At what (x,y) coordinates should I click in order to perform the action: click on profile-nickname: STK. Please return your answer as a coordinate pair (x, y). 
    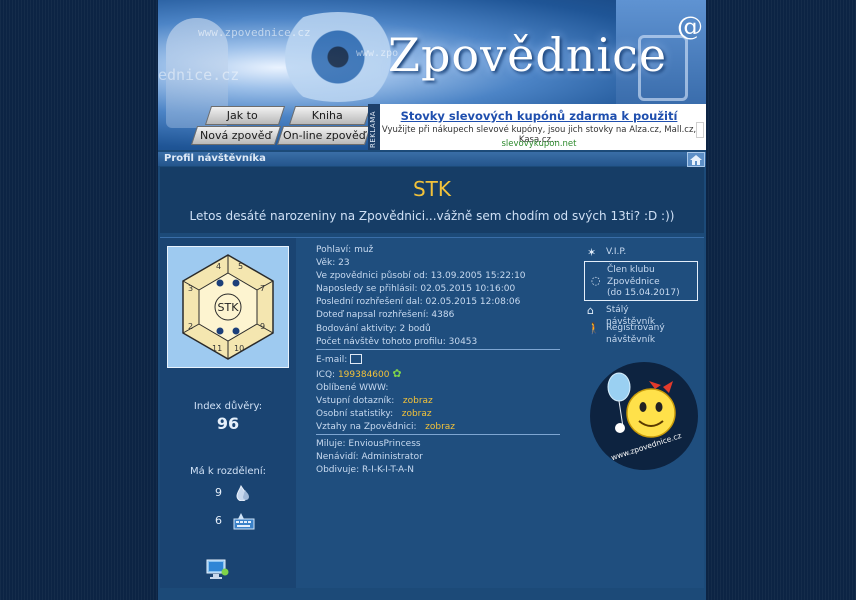
    Looking at the image, I should click on (432, 189).